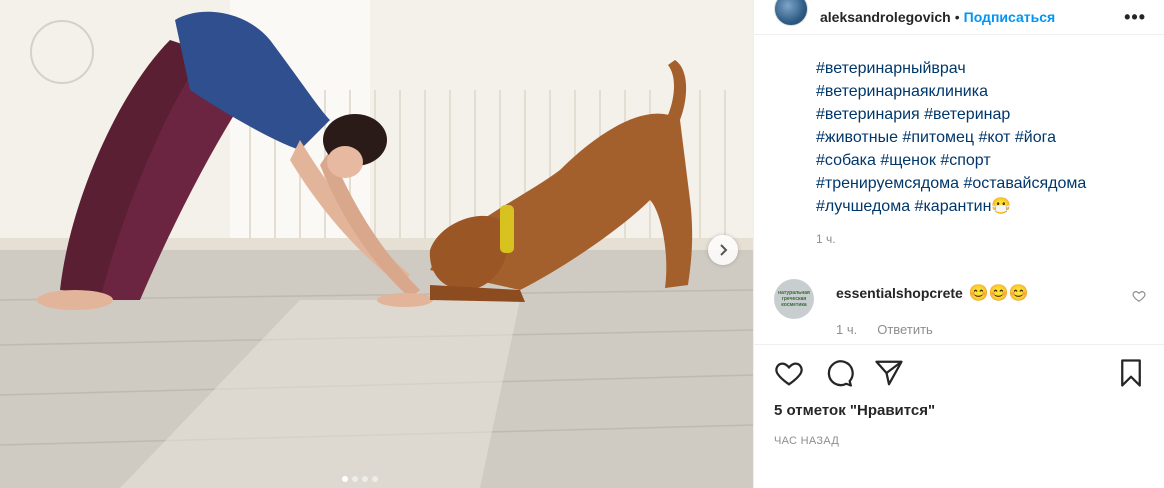  I want to click on hashtag-link: #кот, so click(994, 137).